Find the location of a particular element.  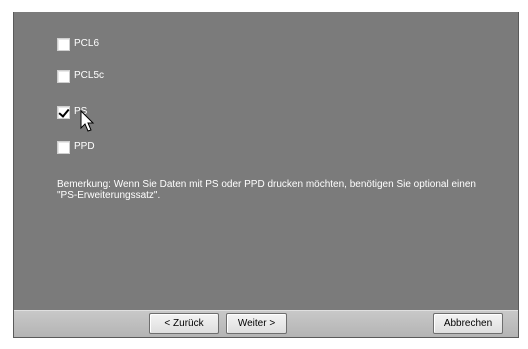

option-pcl5c: PCL5c is located at coordinates (80, 76).